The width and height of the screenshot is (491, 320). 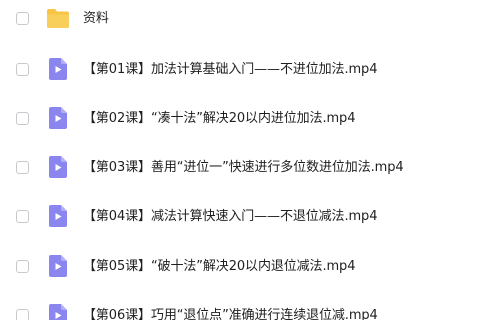 I want to click on file-name: 【第04课】减法计算快速入门——不退位减法.mp4, so click(x=230, y=216).